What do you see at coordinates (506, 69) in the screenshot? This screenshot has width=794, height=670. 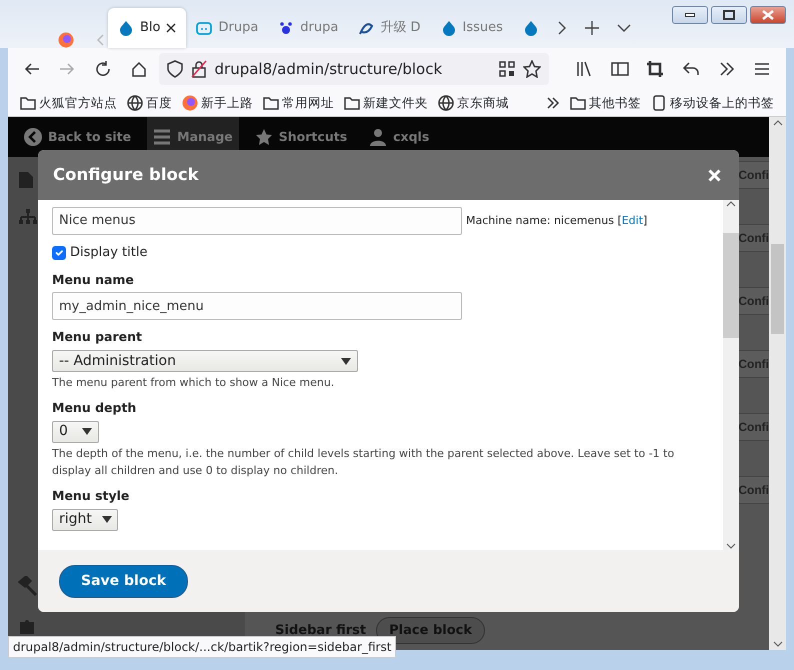 I see `qr-code-icon` at bounding box center [506, 69].